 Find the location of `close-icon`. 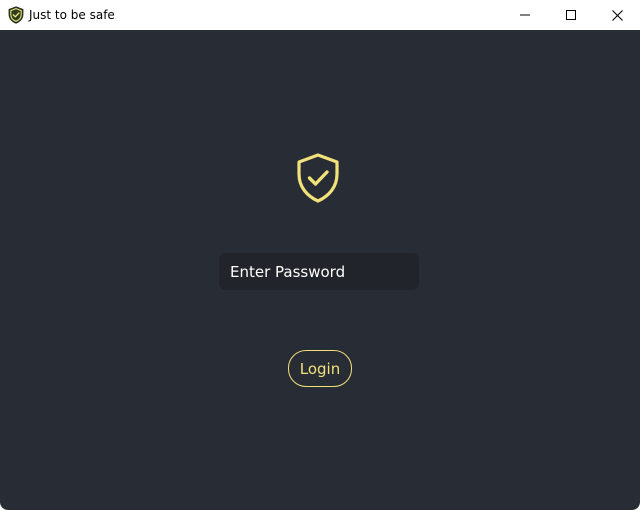

close-icon is located at coordinates (617, 15).